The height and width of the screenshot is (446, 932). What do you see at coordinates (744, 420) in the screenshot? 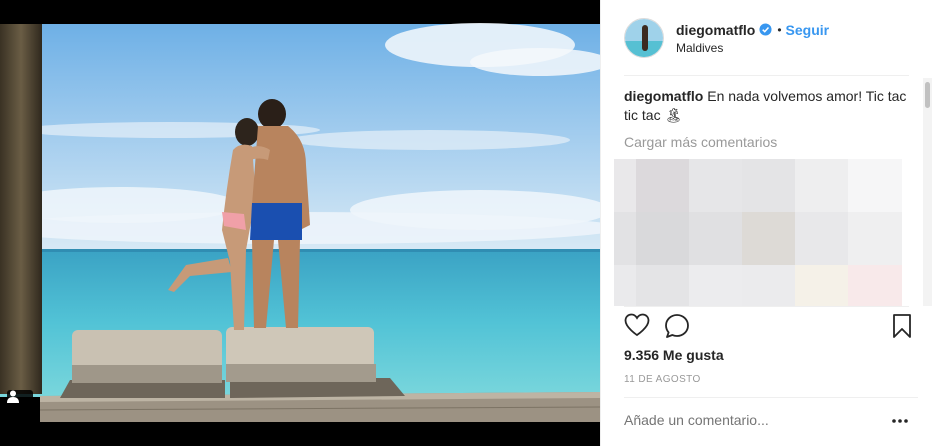
I see `add-comment-input` at bounding box center [744, 420].